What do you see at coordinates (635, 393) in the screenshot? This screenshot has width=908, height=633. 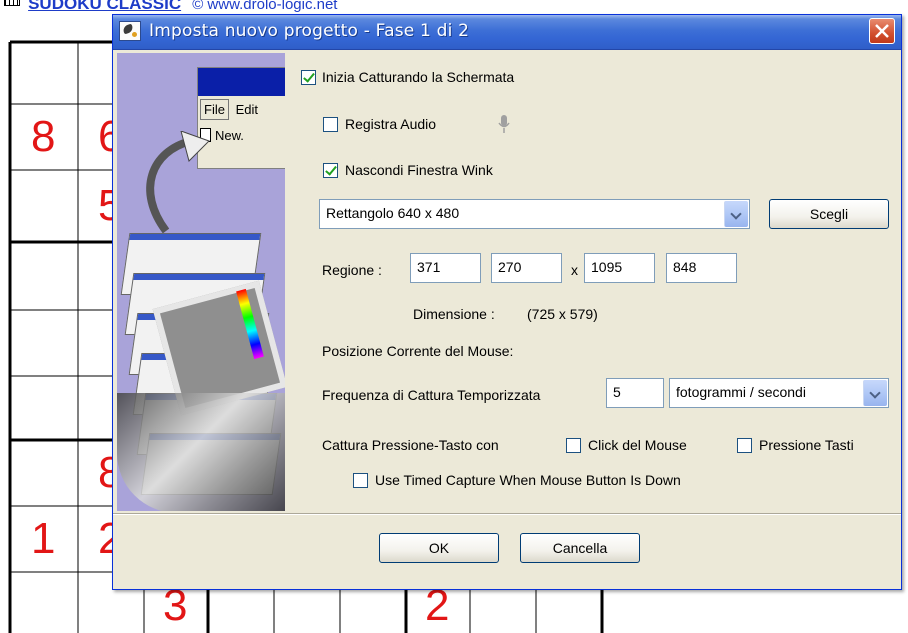 I see `timed-capture-input: 5` at bounding box center [635, 393].